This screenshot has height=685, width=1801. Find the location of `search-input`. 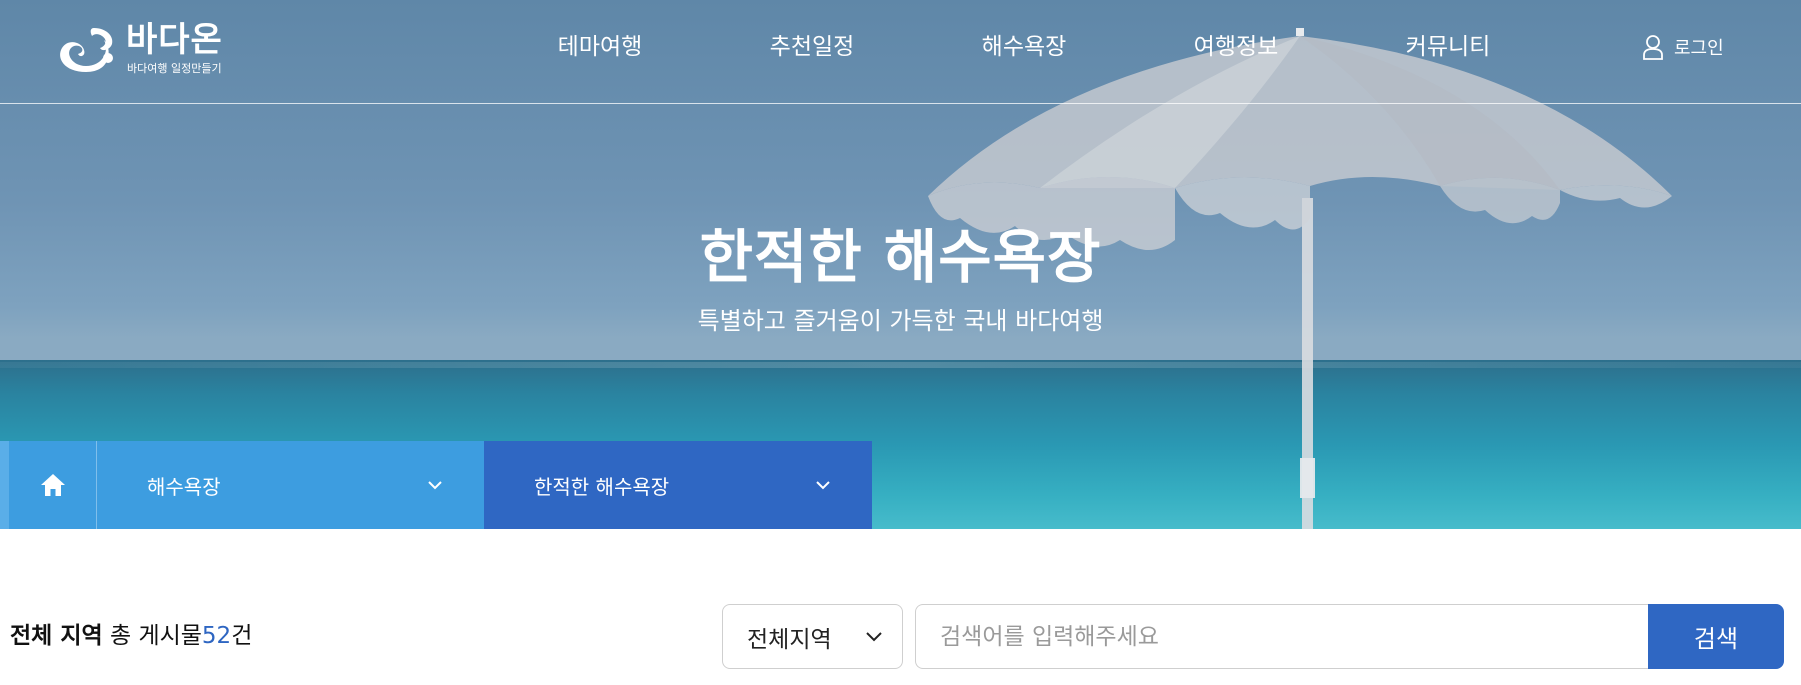

search-input is located at coordinates (1282, 636).